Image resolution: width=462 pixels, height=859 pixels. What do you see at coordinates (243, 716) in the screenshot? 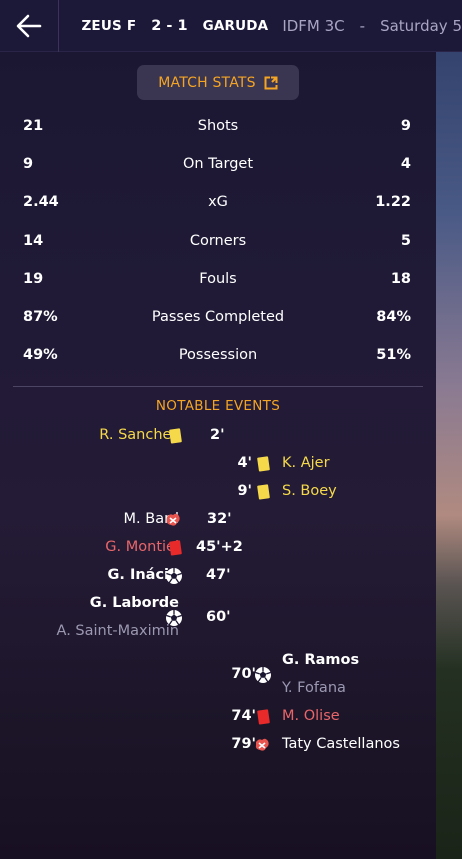
I see `event-minute: 74'` at bounding box center [243, 716].